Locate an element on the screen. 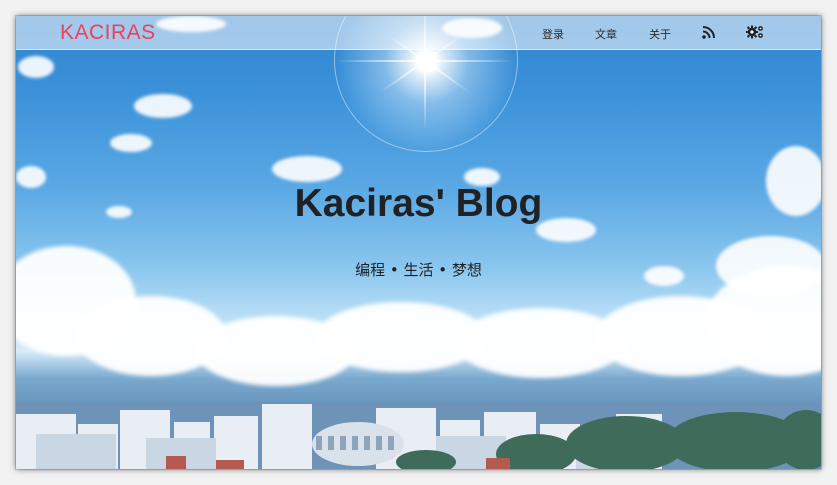 The height and width of the screenshot is (485, 837). settings-icon is located at coordinates (755, 32).